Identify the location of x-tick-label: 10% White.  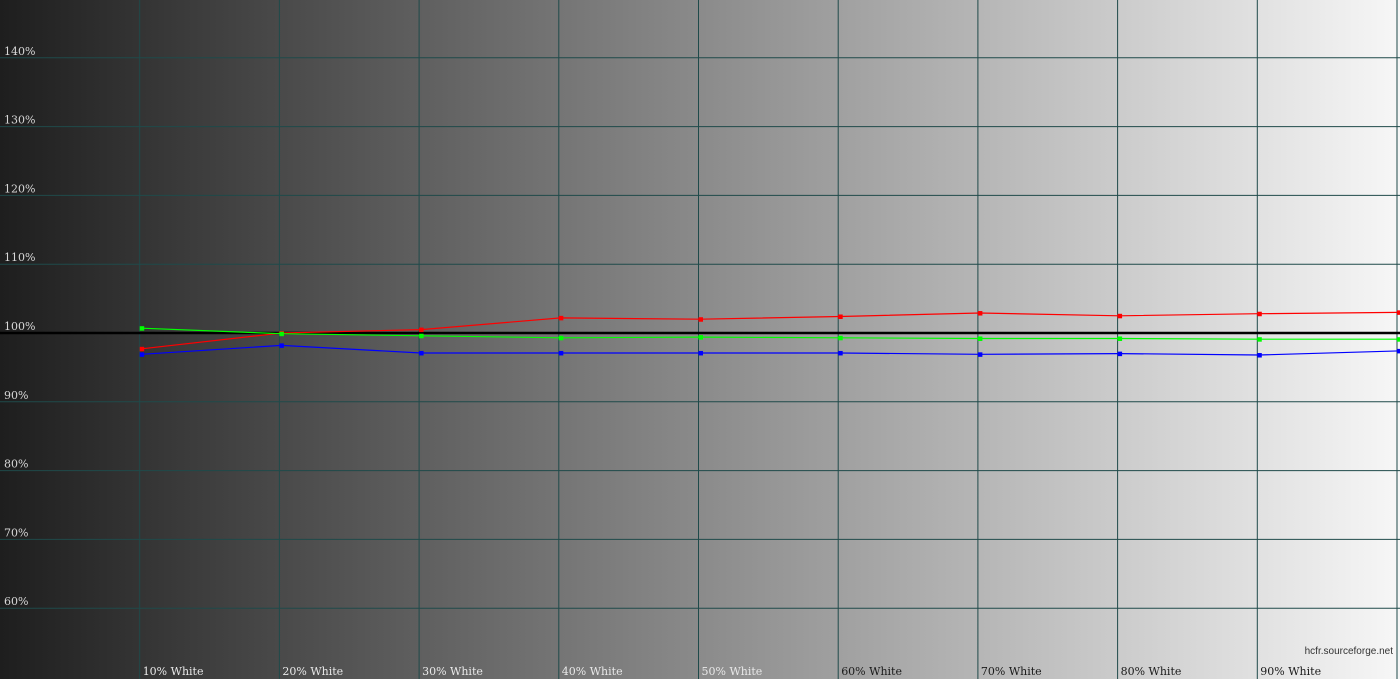
(173, 671).